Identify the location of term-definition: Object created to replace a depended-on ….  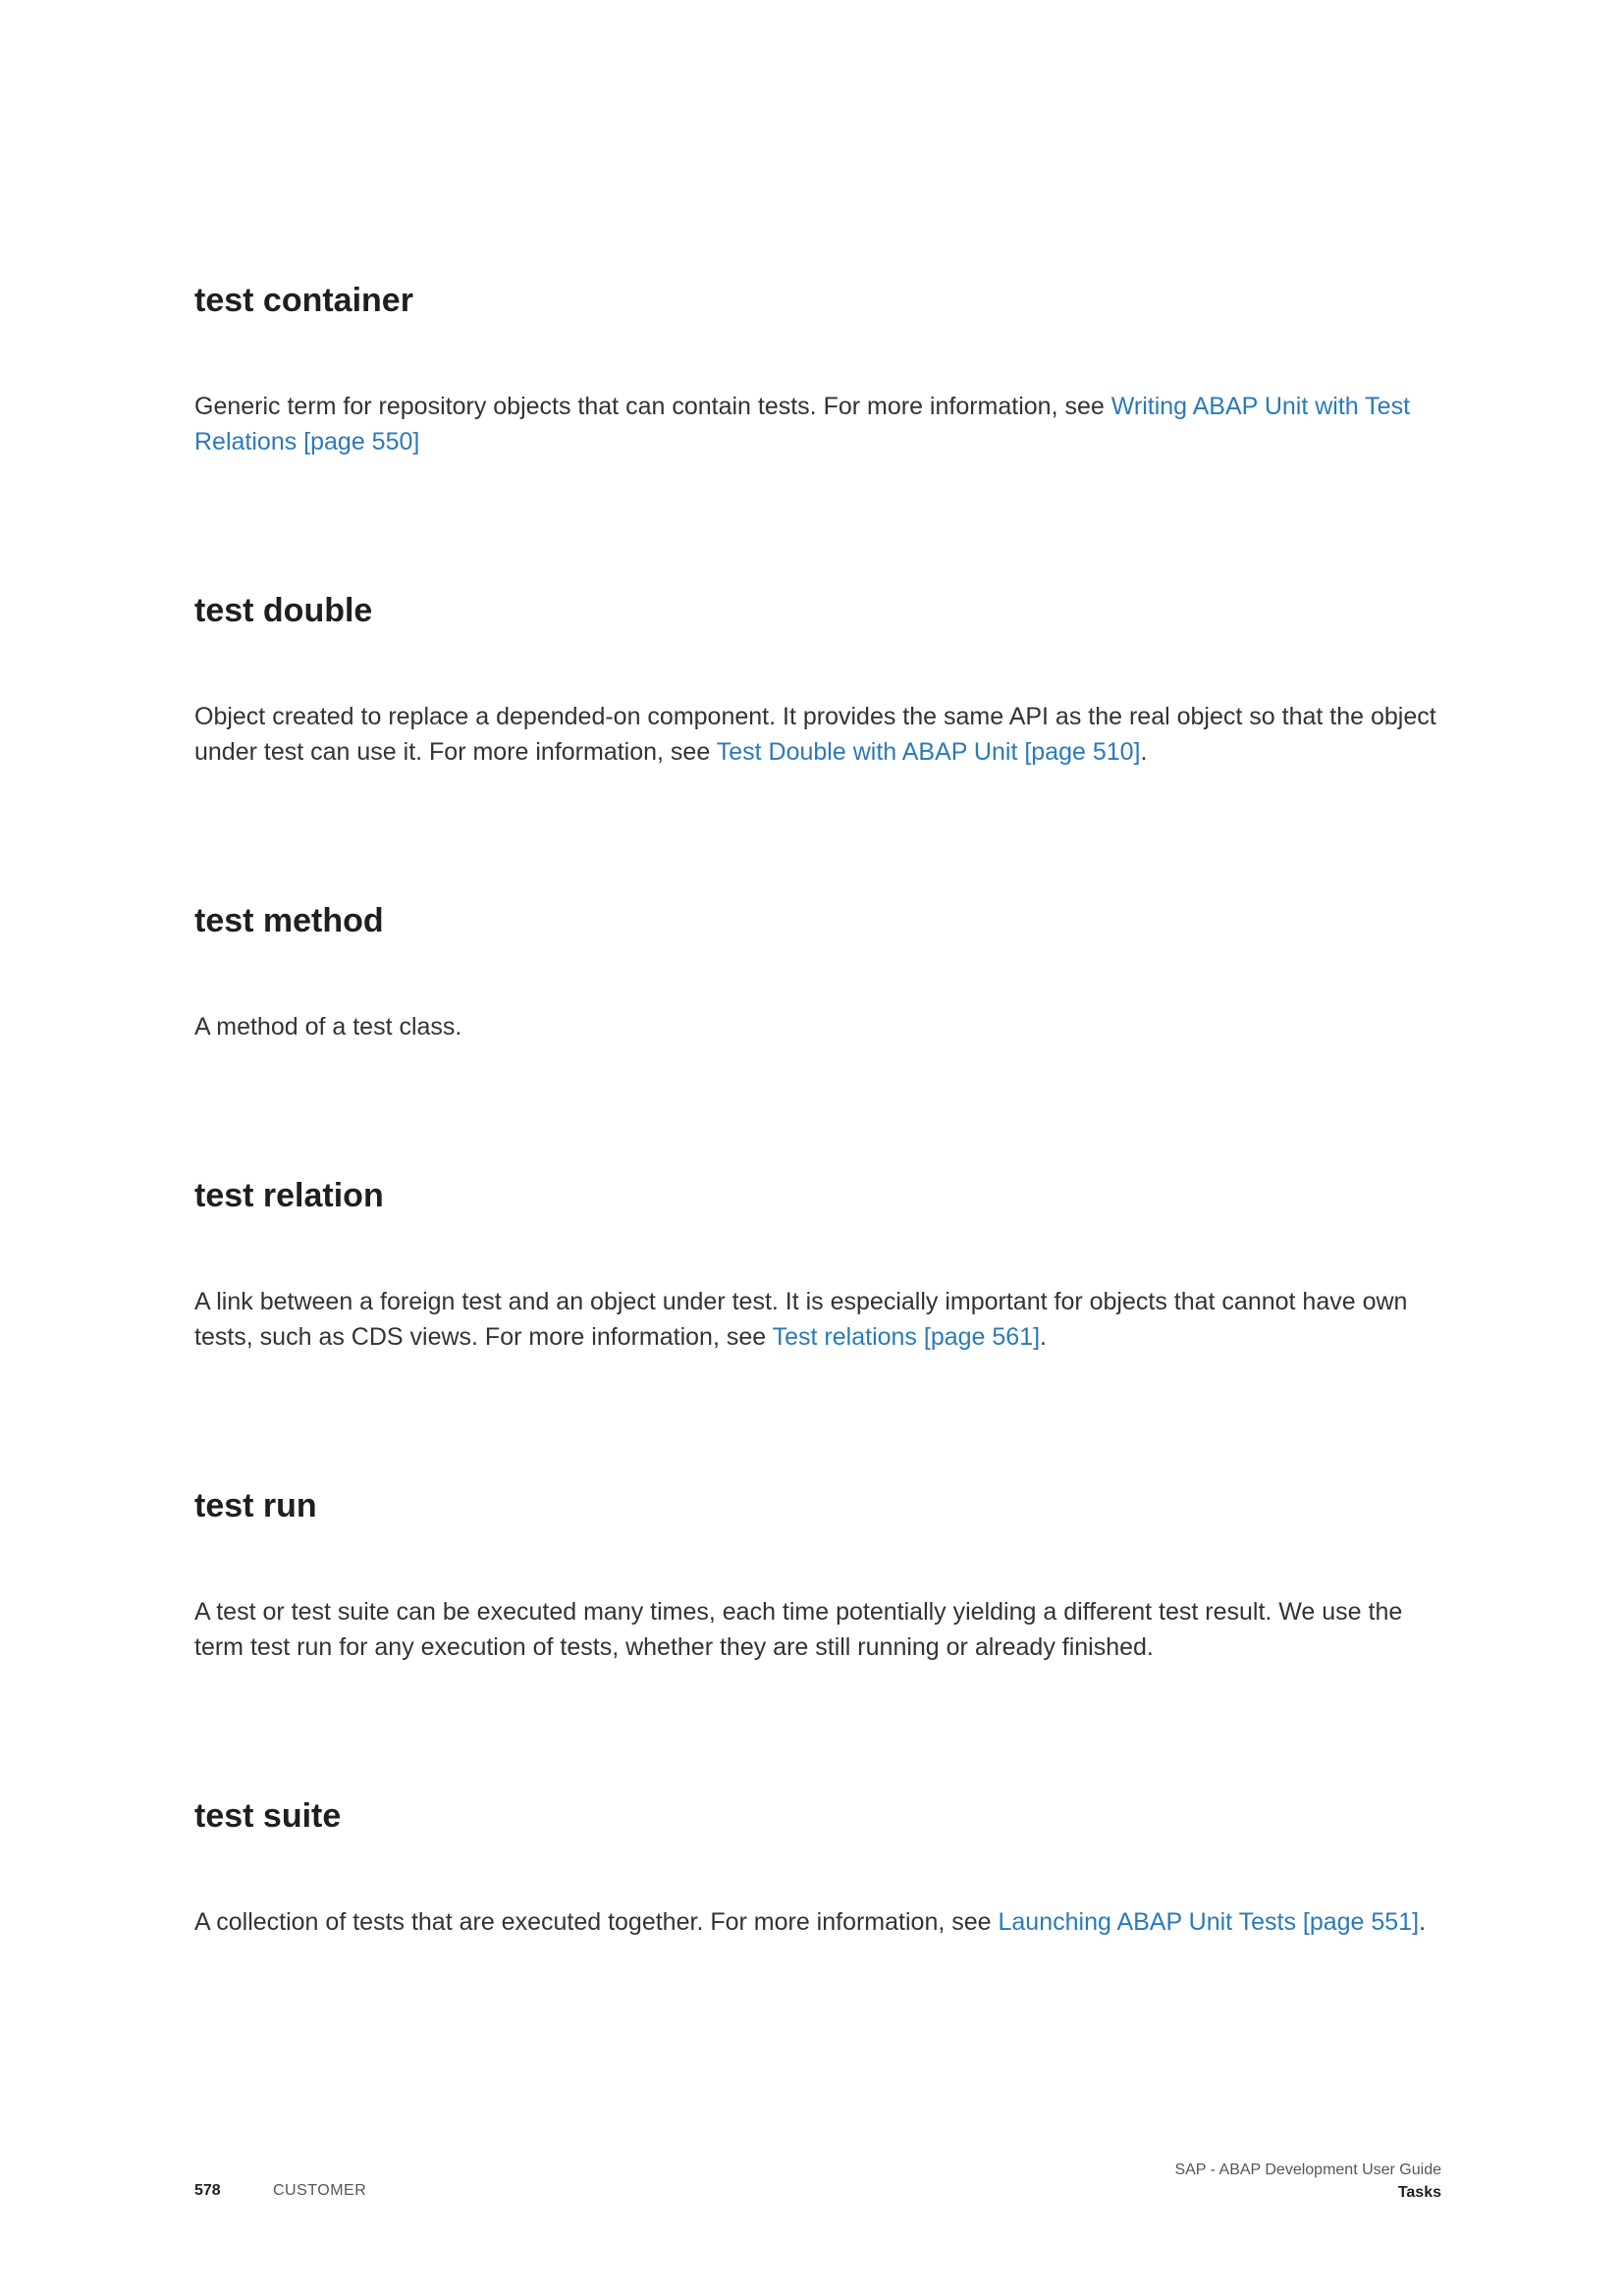
(820, 735).